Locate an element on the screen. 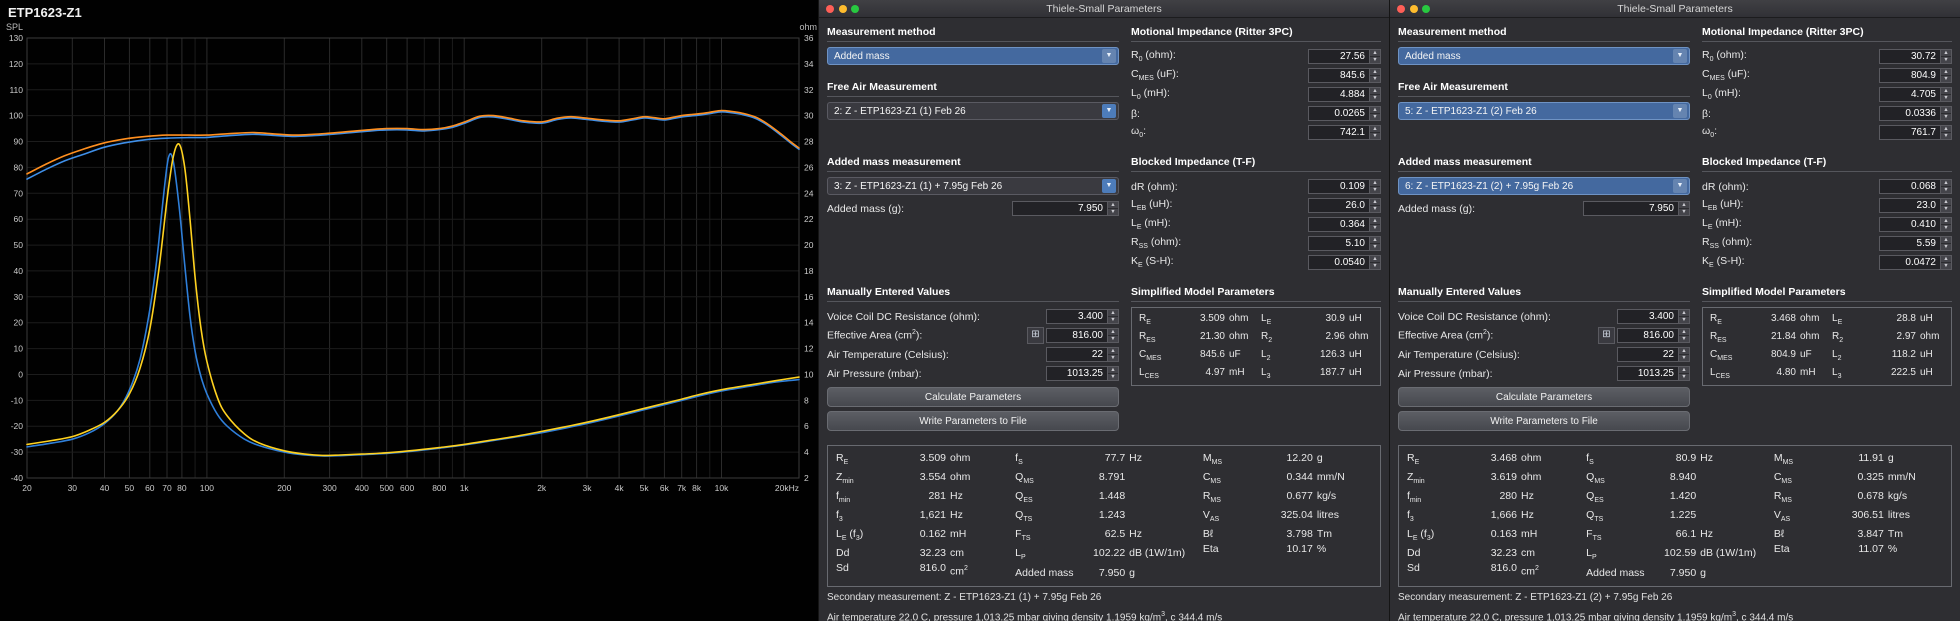  0-spinner: 742.1 ▲ ▼ is located at coordinates (1344, 132).